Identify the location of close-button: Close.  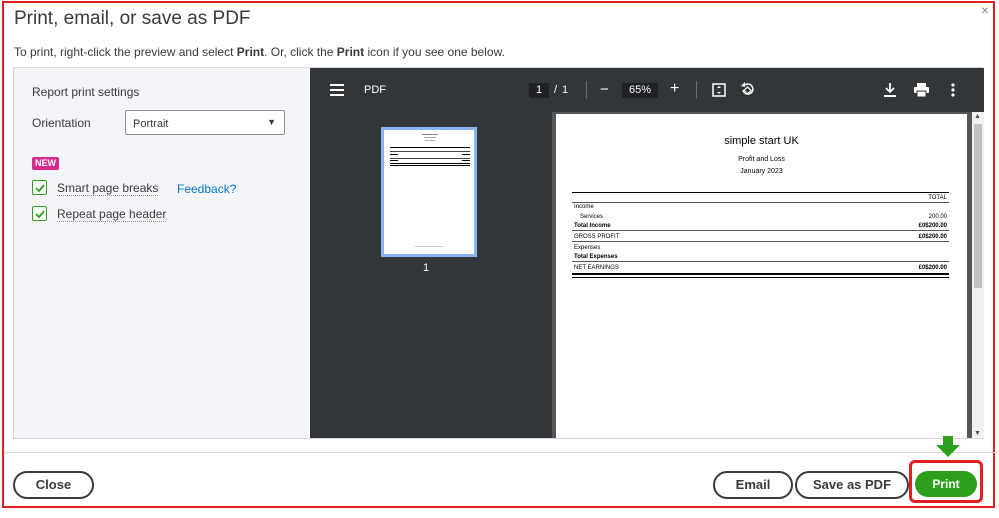
(53, 485).